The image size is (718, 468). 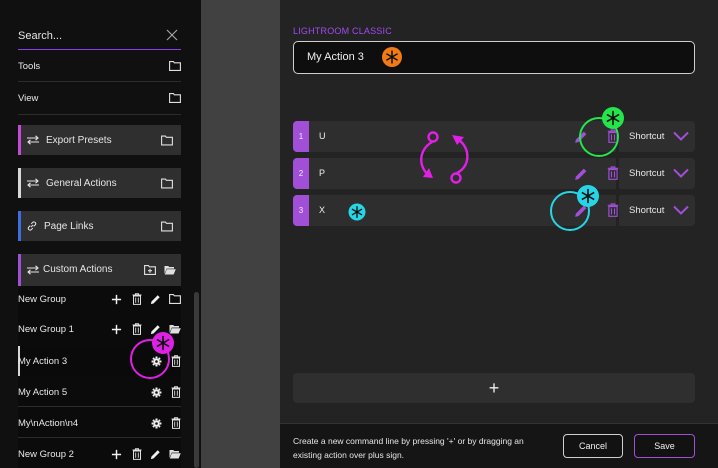 What do you see at coordinates (392, 57) in the screenshot?
I see `orange-asterisk-marker` at bounding box center [392, 57].